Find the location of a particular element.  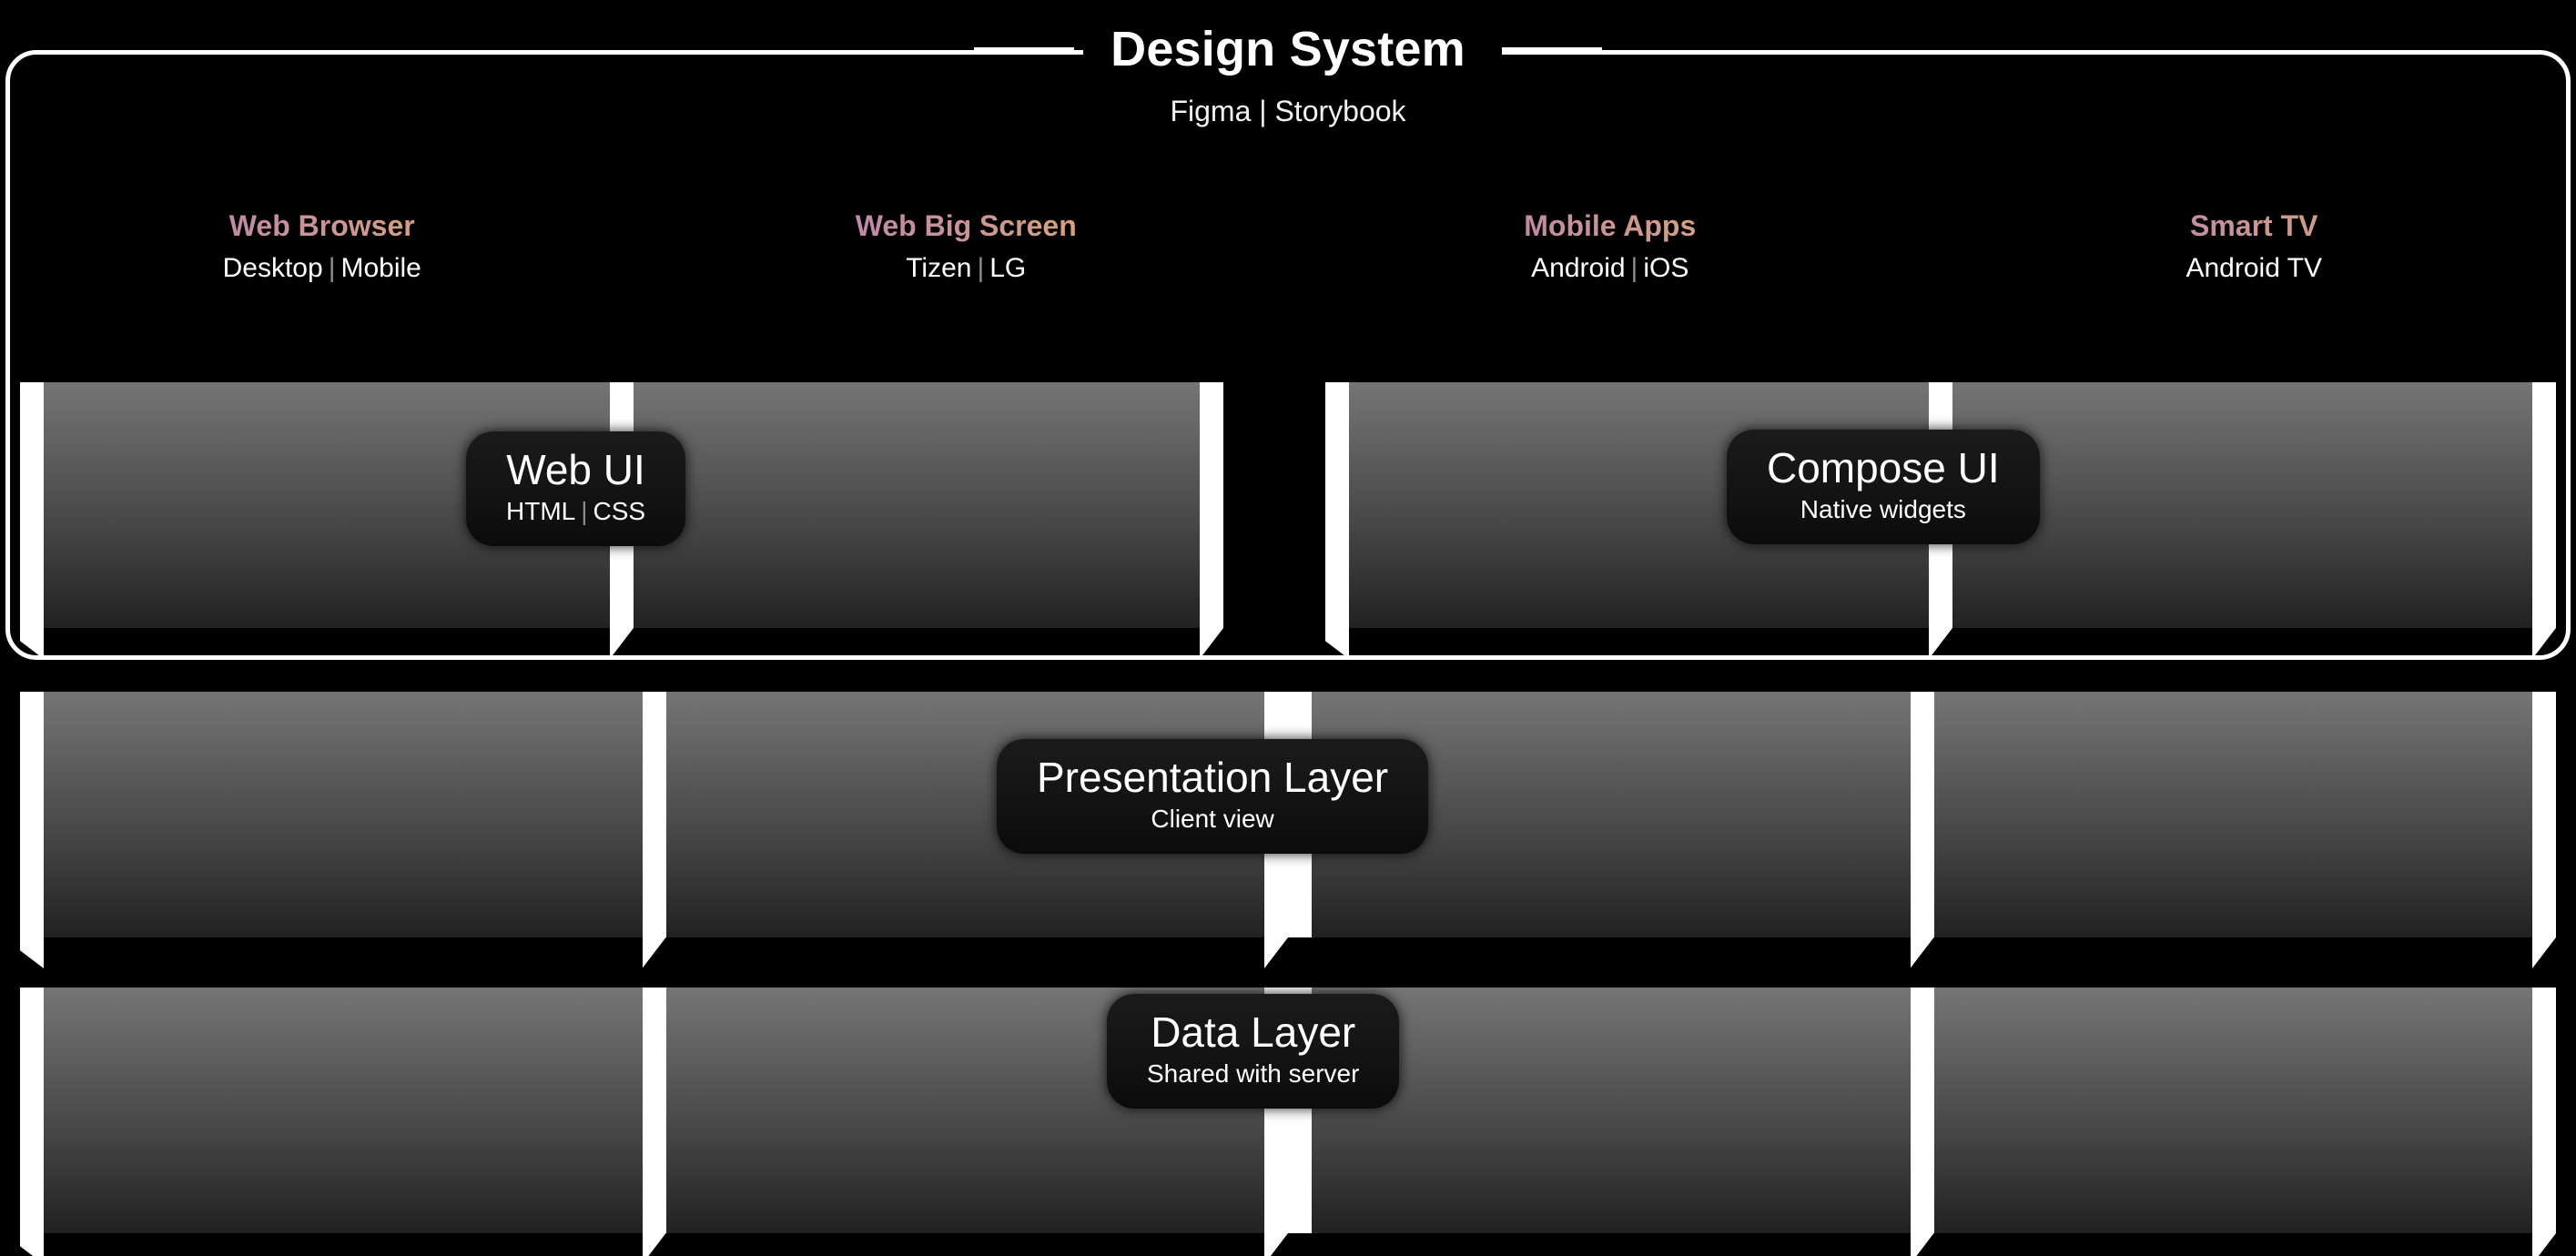

platform-name: Smart TV is located at coordinates (2254, 226).